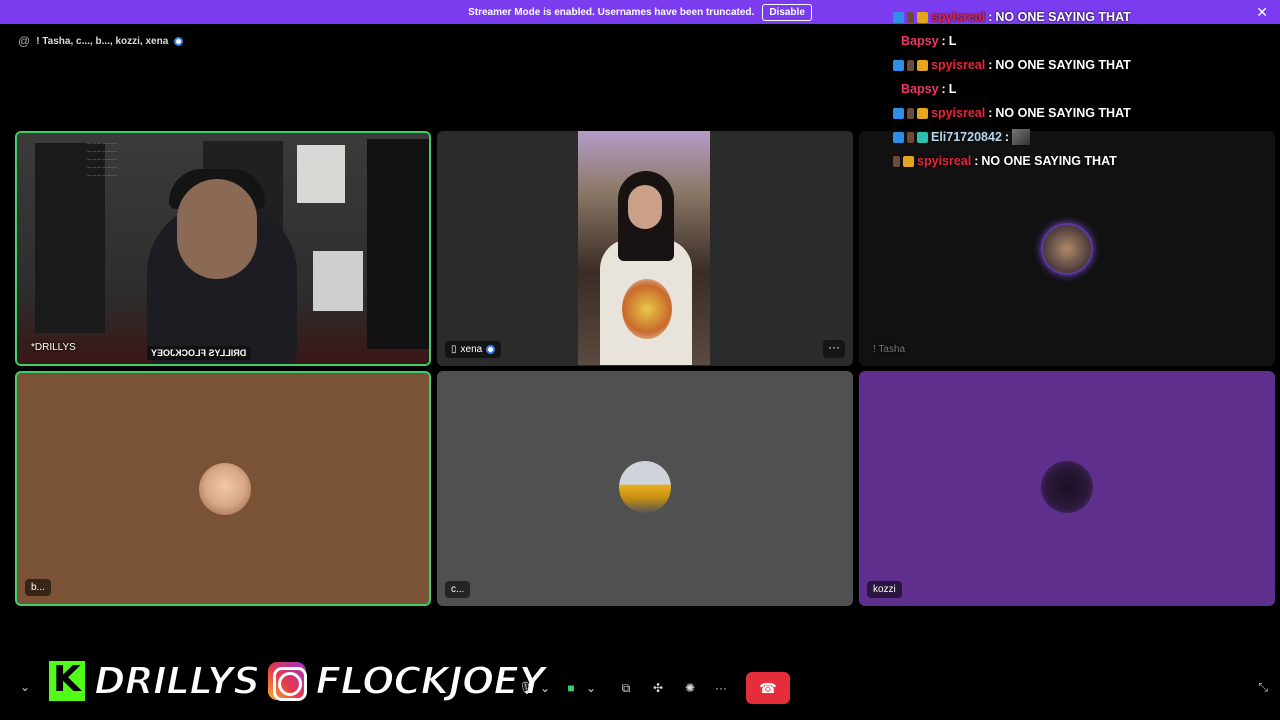  I want to click on participant-name: xena, so click(471, 349).